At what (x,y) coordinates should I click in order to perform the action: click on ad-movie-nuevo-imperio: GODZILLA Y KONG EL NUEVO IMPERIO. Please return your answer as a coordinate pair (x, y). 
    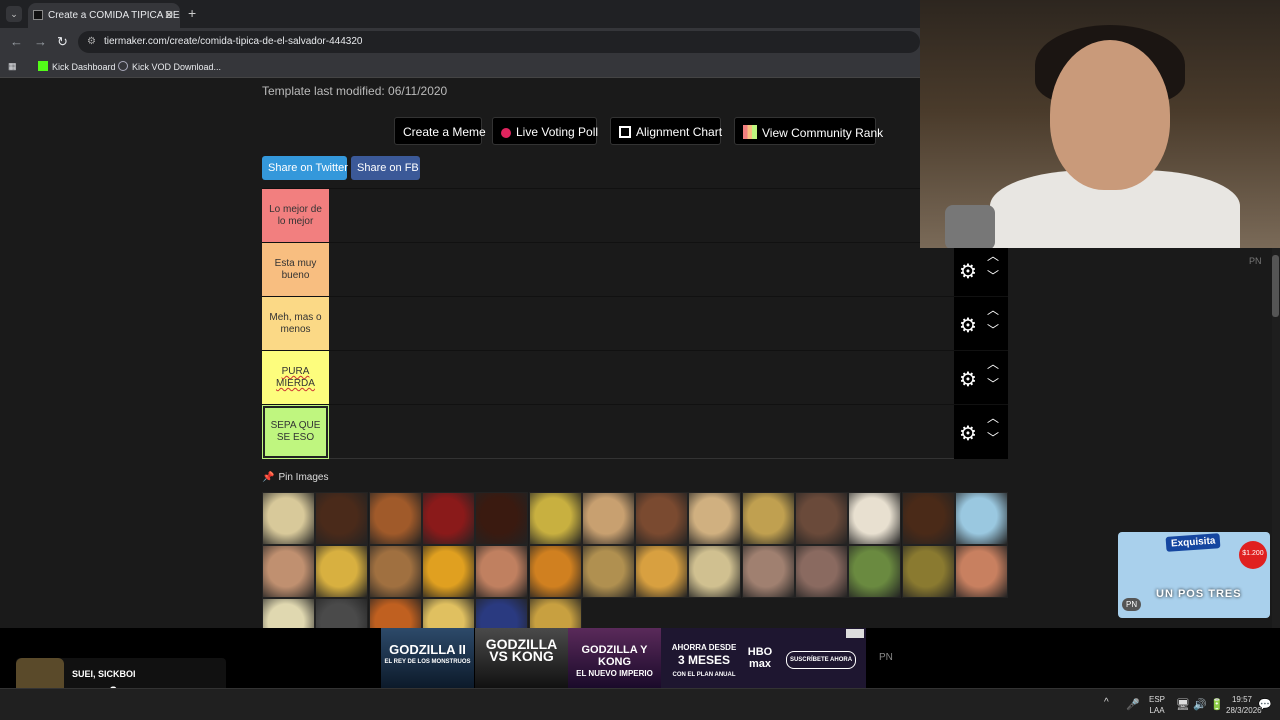
    Looking at the image, I should click on (614, 658).